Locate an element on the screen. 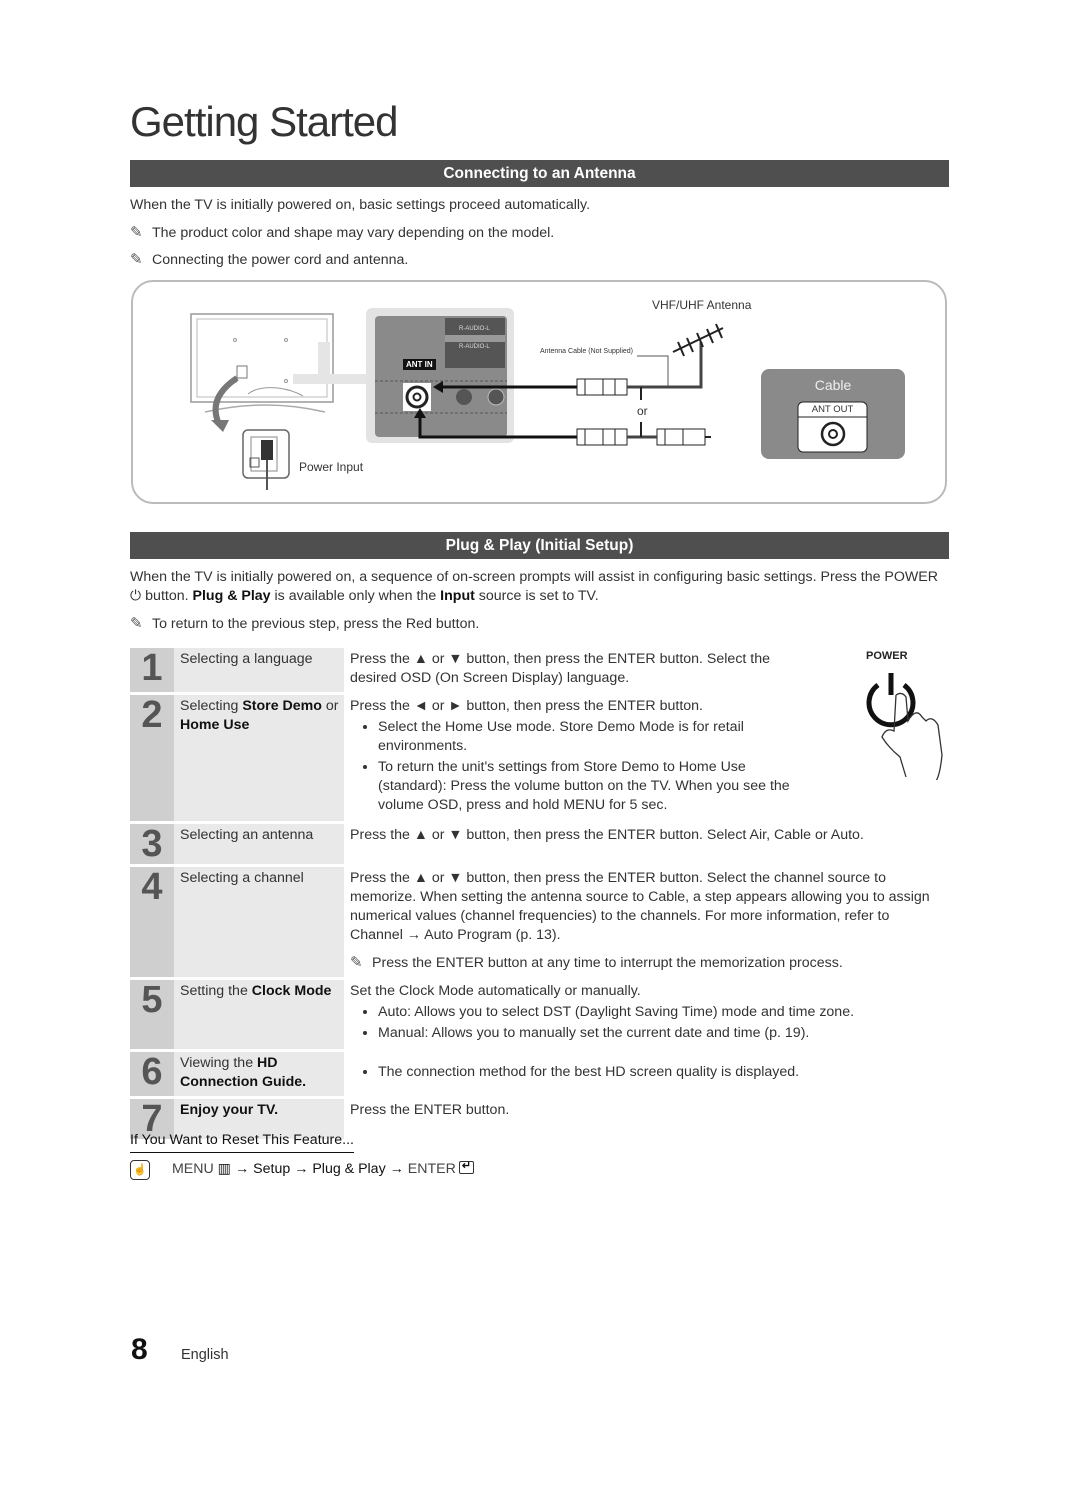  or-label: or is located at coordinates (642, 411).